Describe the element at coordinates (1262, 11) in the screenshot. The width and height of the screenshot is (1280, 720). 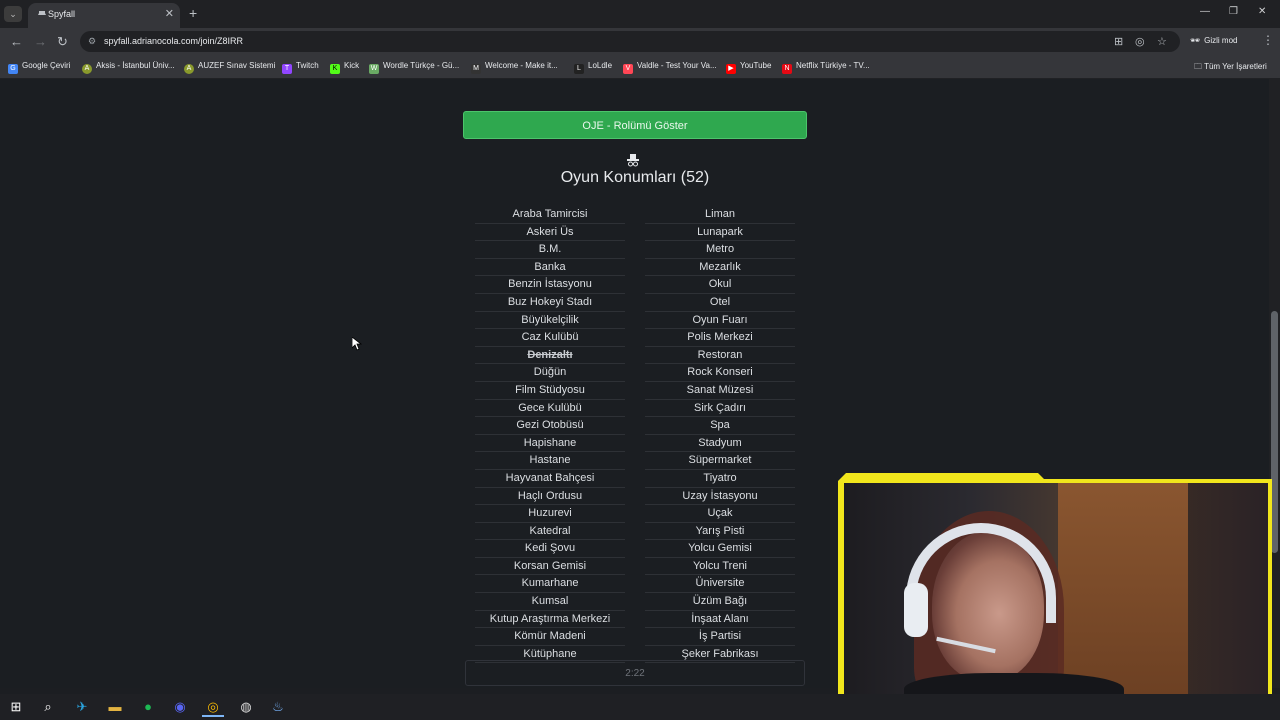
I see `close-window-icon: ✕` at that location.